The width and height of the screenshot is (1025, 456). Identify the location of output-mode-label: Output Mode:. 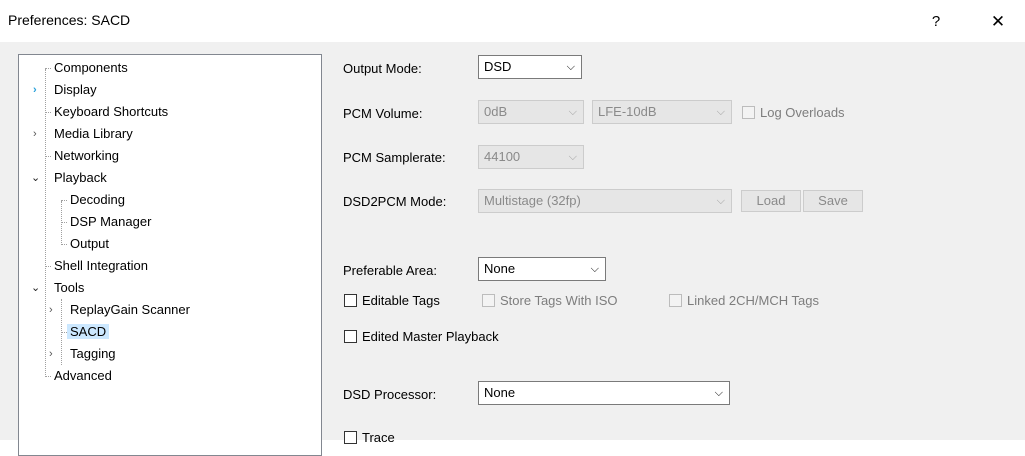
(382, 68).